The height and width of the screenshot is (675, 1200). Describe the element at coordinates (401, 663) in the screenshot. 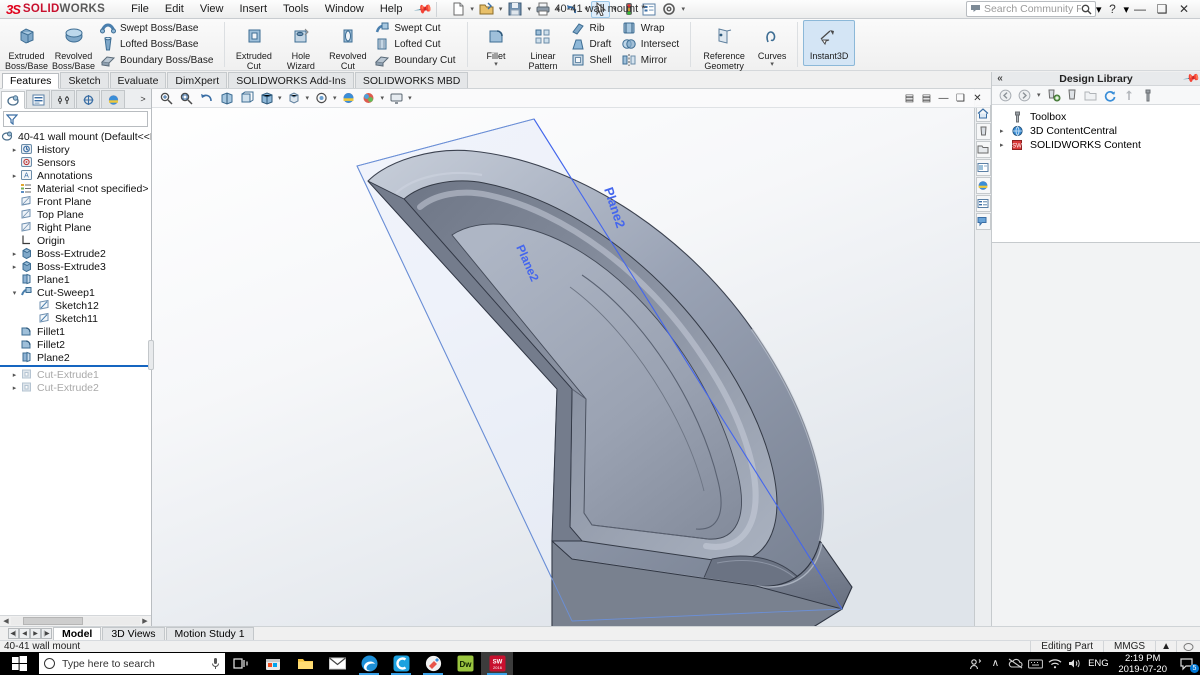

I see `camtasia-button` at that location.